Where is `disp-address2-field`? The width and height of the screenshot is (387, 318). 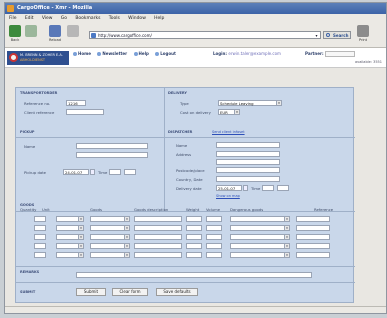 disp-address2-field is located at coordinates (248, 162).